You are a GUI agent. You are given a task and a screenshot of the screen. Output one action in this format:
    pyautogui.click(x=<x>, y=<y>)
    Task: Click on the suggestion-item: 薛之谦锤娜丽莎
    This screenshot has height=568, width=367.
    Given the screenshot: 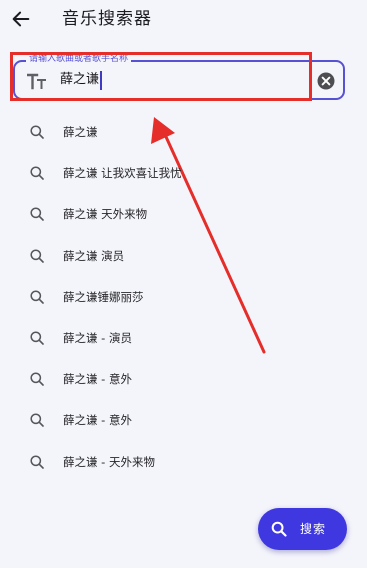 What is the action you would take?
    pyautogui.click(x=183, y=297)
    